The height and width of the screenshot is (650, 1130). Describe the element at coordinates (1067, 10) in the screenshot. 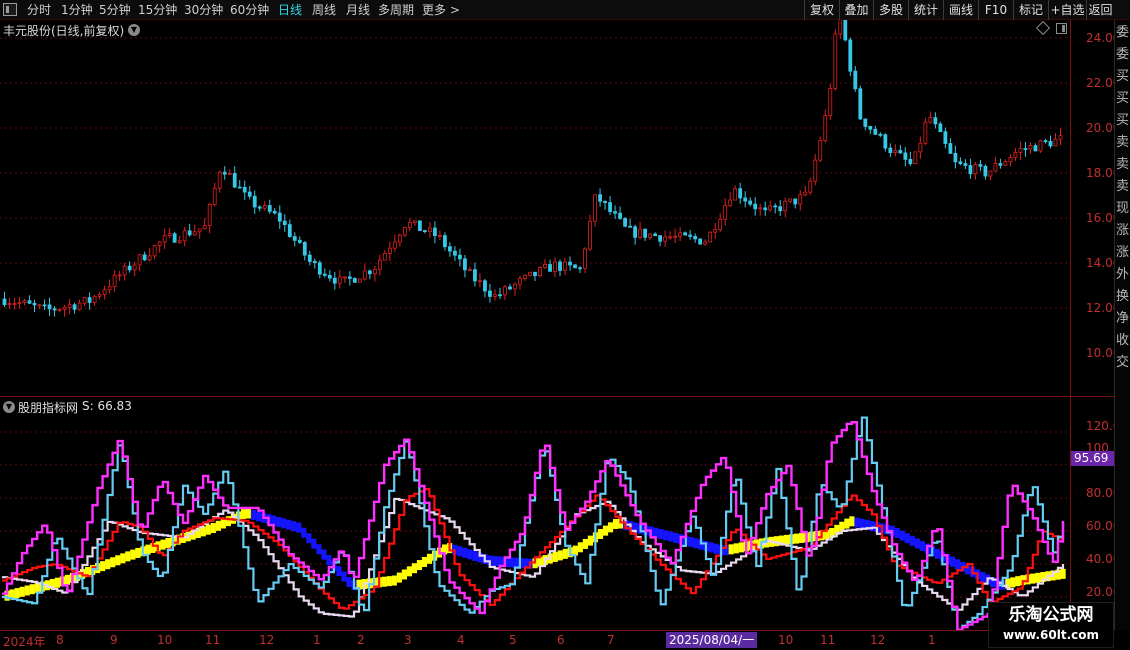

I see `toolbar-button-7: +自选` at that location.